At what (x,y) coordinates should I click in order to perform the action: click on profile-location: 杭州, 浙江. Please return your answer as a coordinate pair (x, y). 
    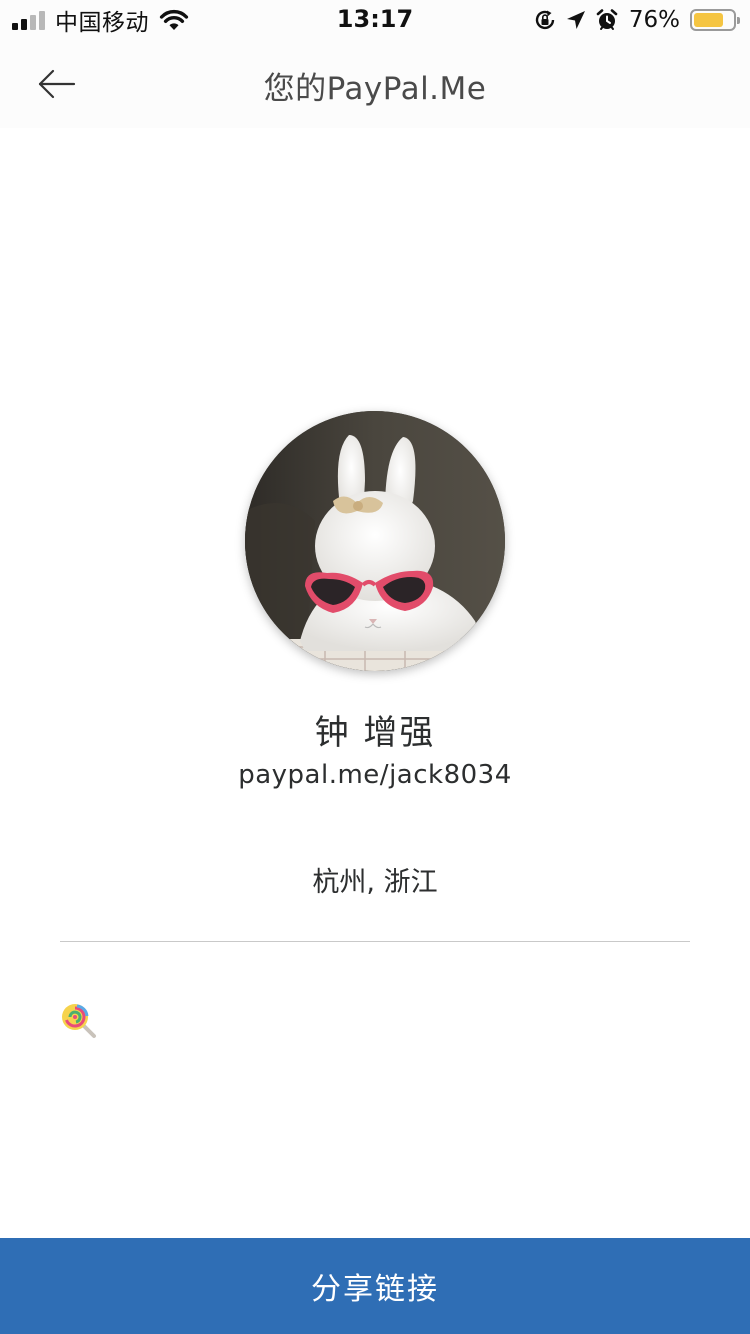
    Looking at the image, I should click on (375, 882).